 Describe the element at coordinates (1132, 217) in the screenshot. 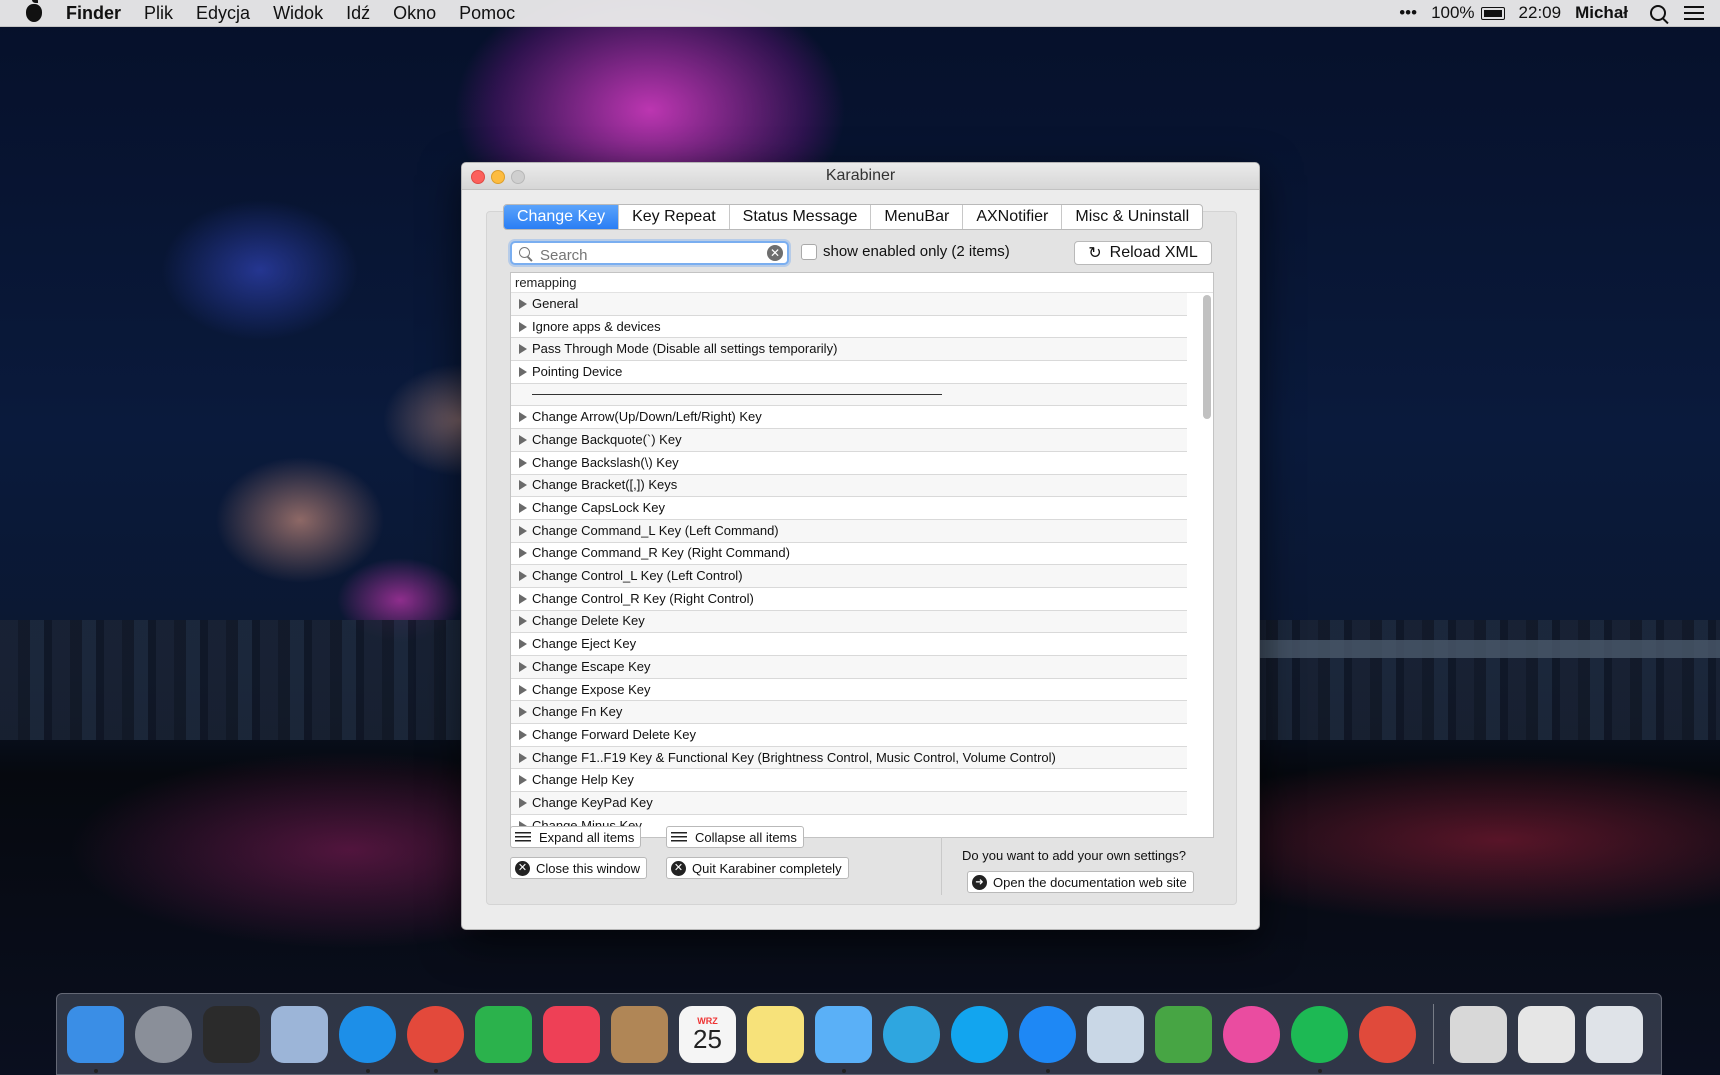

I see `tab-misc-uninstall: Misc & Uninstall` at that location.